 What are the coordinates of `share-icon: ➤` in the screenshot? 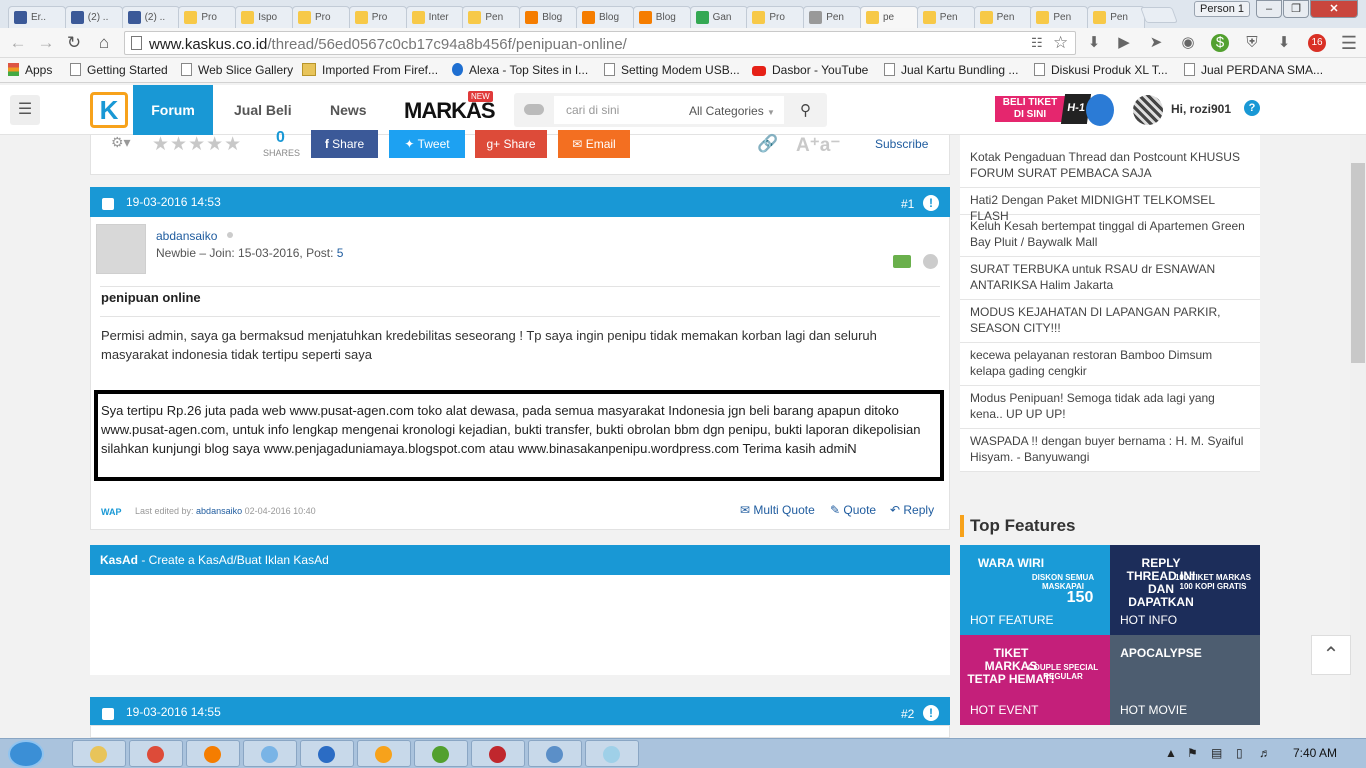 It's located at (1156, 43).